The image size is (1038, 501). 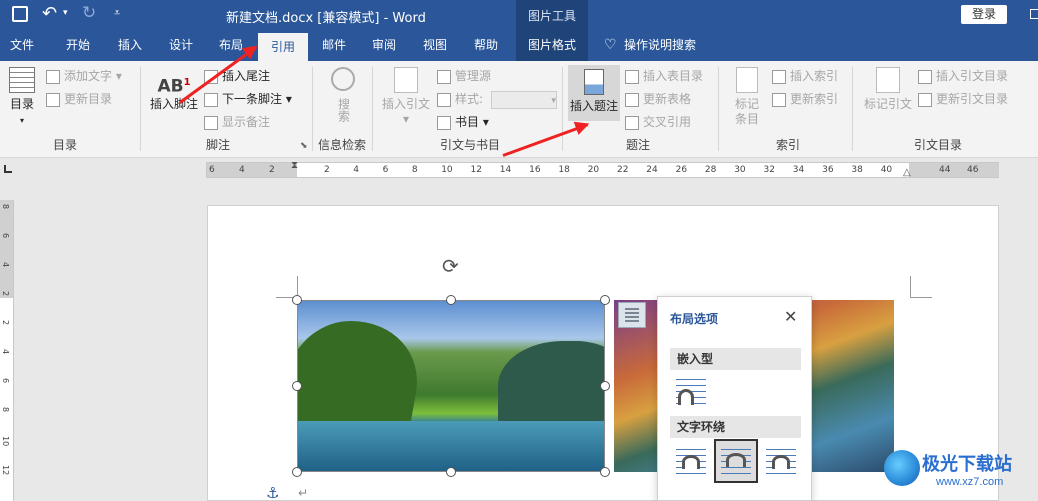 I want to click on tab-references: 引用, so click(x=283, y=47).